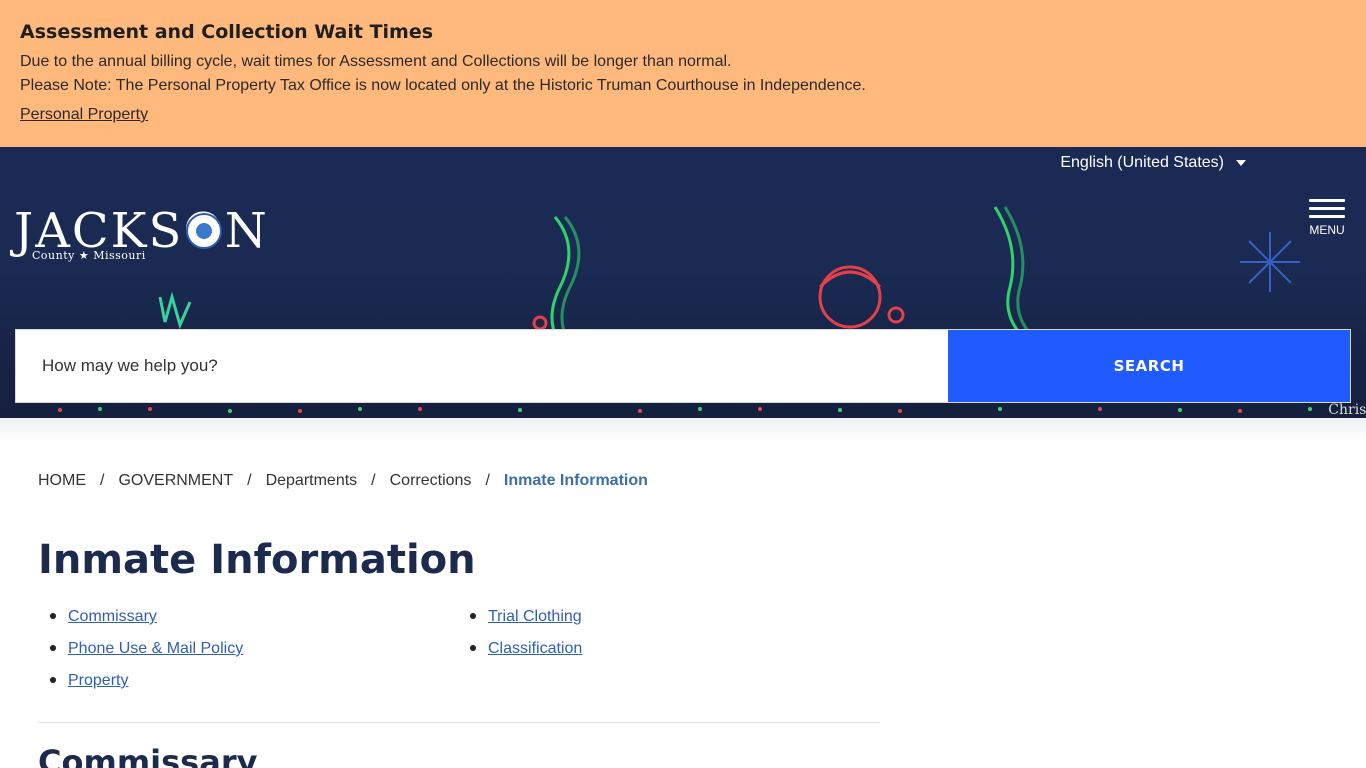  I want to click on jackson-county-logo: JACKSON County ★ Missouri, so click(140, 235).